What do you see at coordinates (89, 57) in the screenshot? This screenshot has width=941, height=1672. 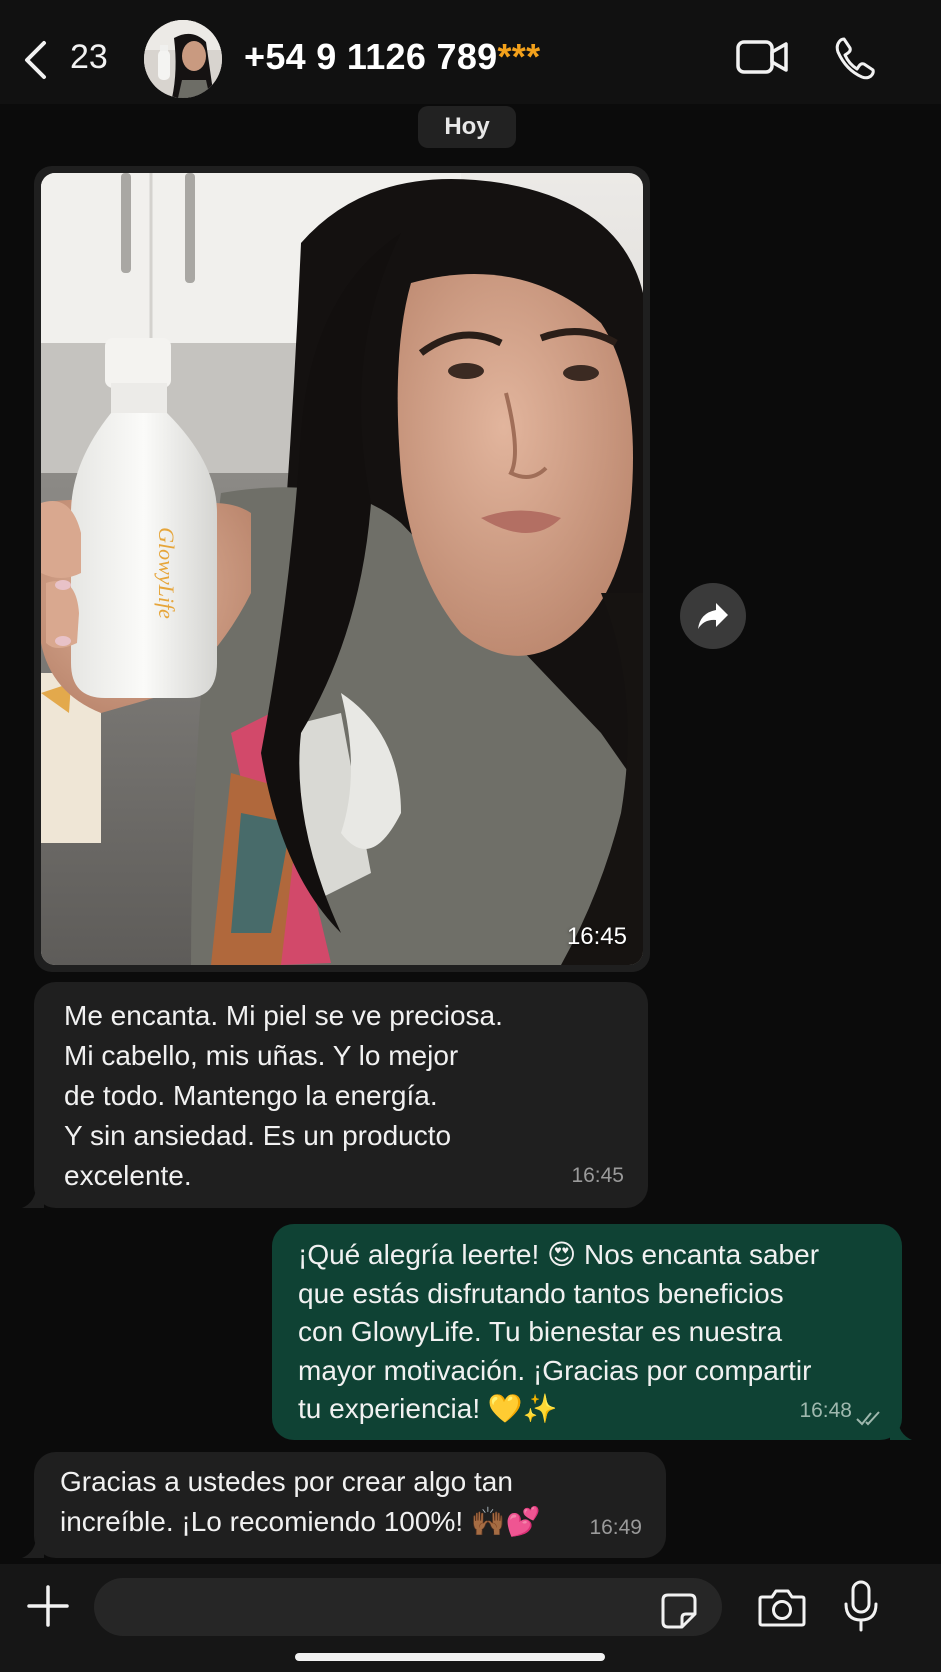 I see `unread-count: 23` at bounding box center [89, 57].